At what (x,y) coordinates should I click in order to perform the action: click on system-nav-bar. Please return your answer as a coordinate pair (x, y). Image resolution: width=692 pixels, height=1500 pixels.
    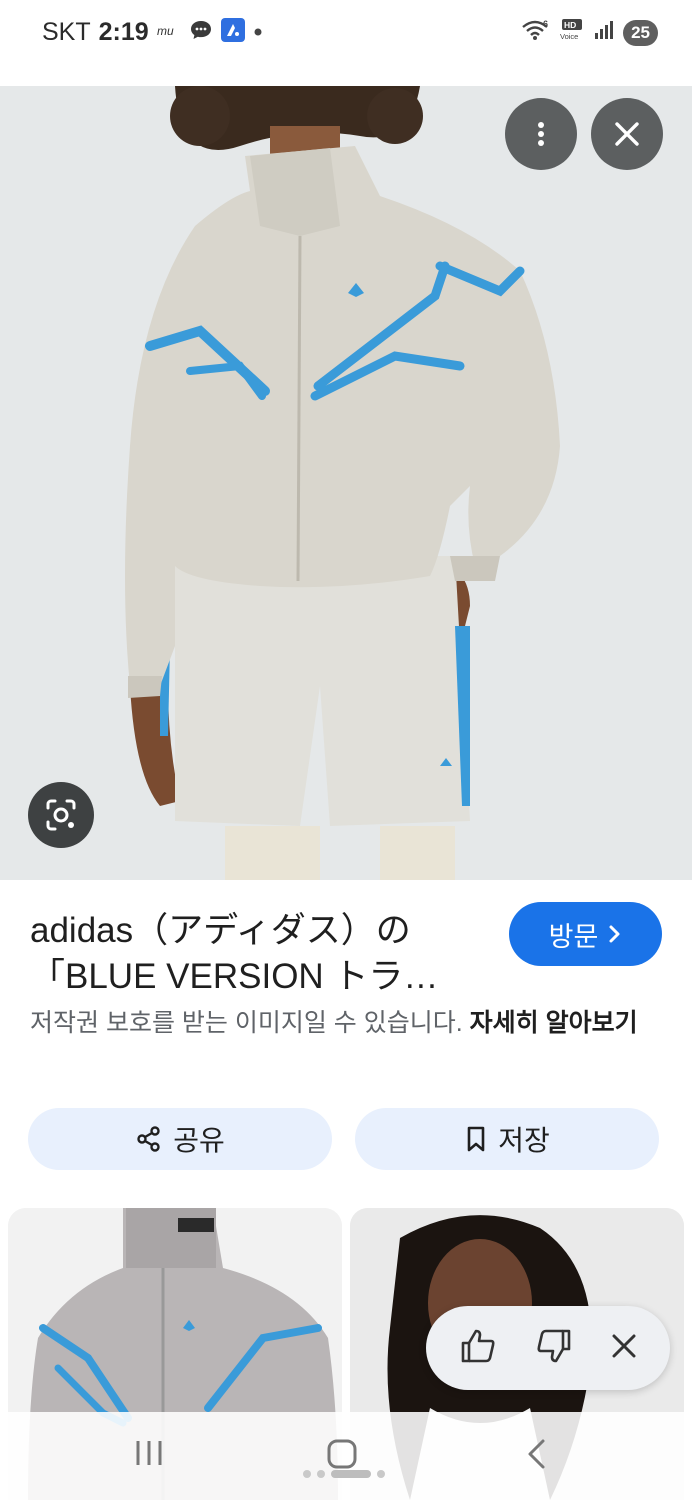
    Looking at the image, I should click on (346, 1456).